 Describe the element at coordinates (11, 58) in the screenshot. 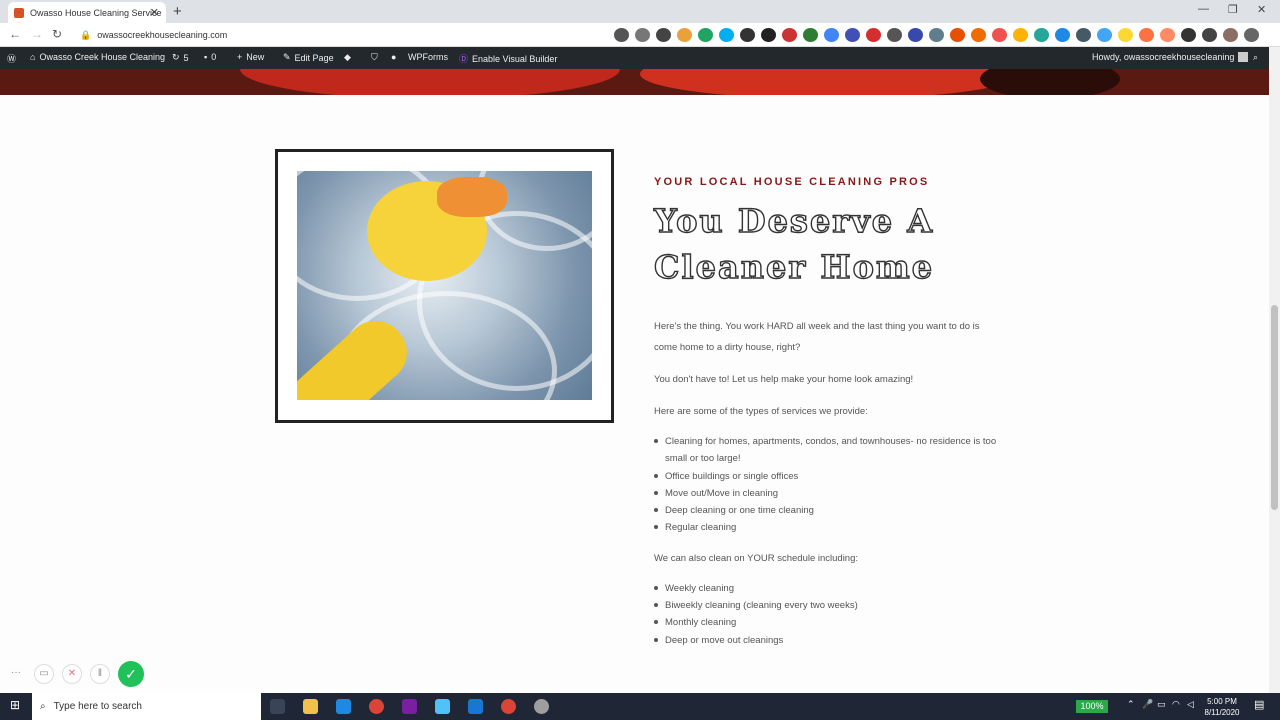

I see `wordpress-logo-icon: Ⓦ` at that location.